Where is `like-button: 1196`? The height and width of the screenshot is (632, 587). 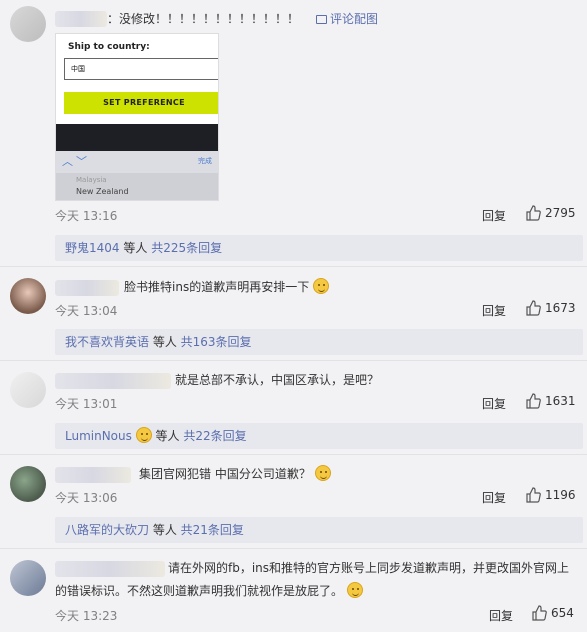
like-button: 1196 is located at coordinates (550, 495).